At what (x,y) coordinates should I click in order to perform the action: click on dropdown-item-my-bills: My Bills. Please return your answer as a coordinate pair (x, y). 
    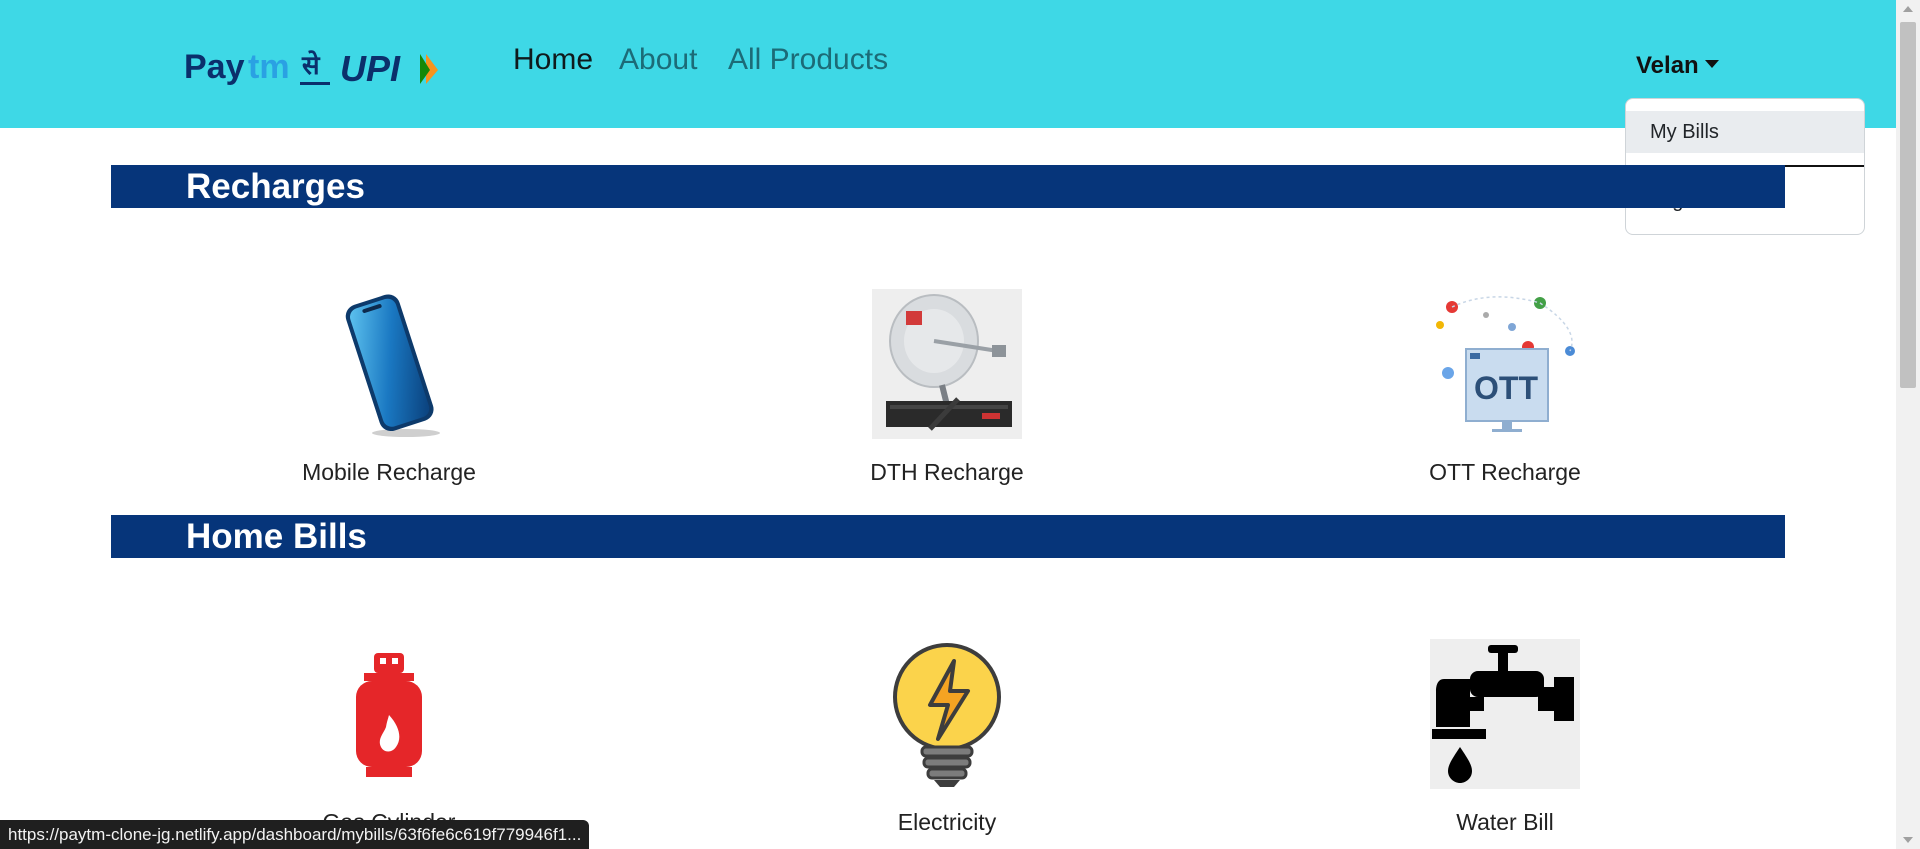
    Looking at the image, I should click on (1745, 132).